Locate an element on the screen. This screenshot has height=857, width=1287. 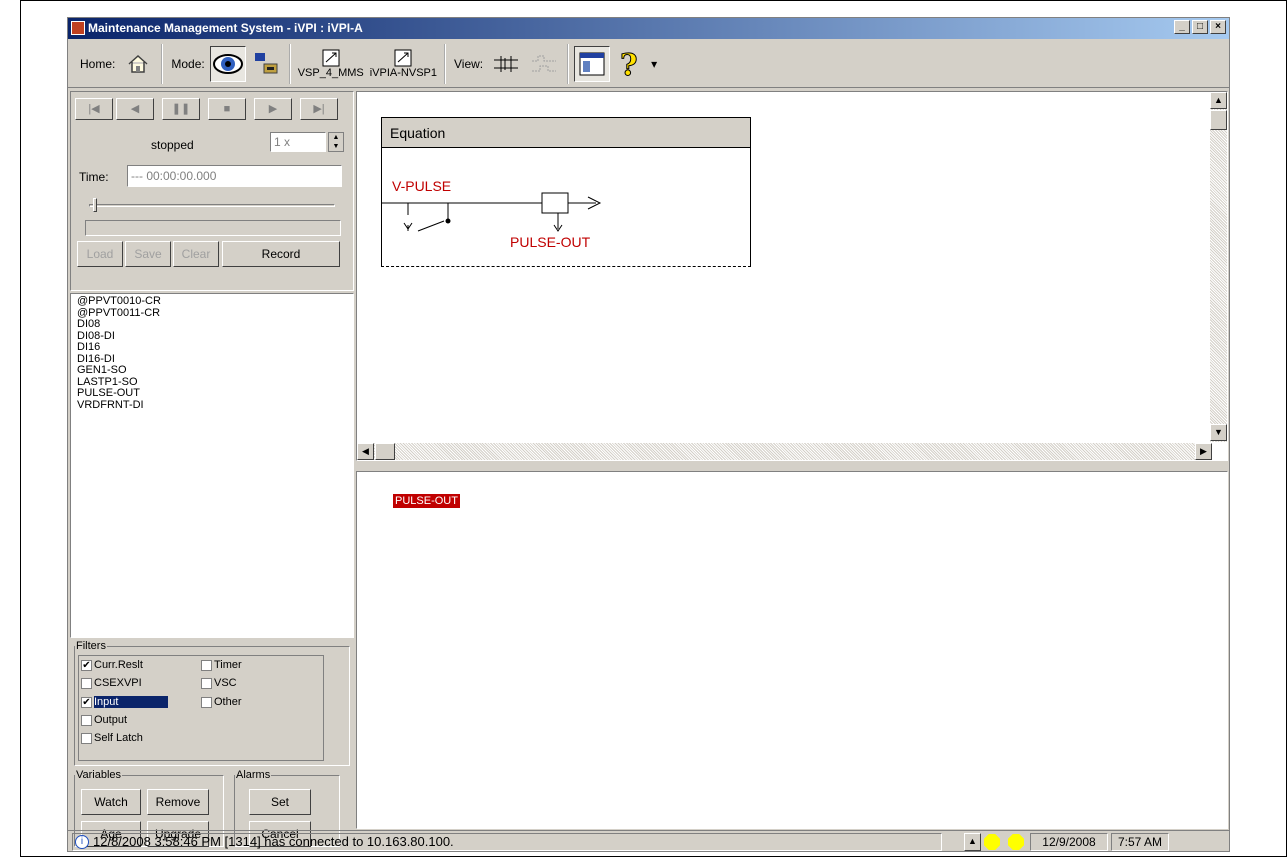
step-back-button: ◀ is located at coordinates (135, 109).